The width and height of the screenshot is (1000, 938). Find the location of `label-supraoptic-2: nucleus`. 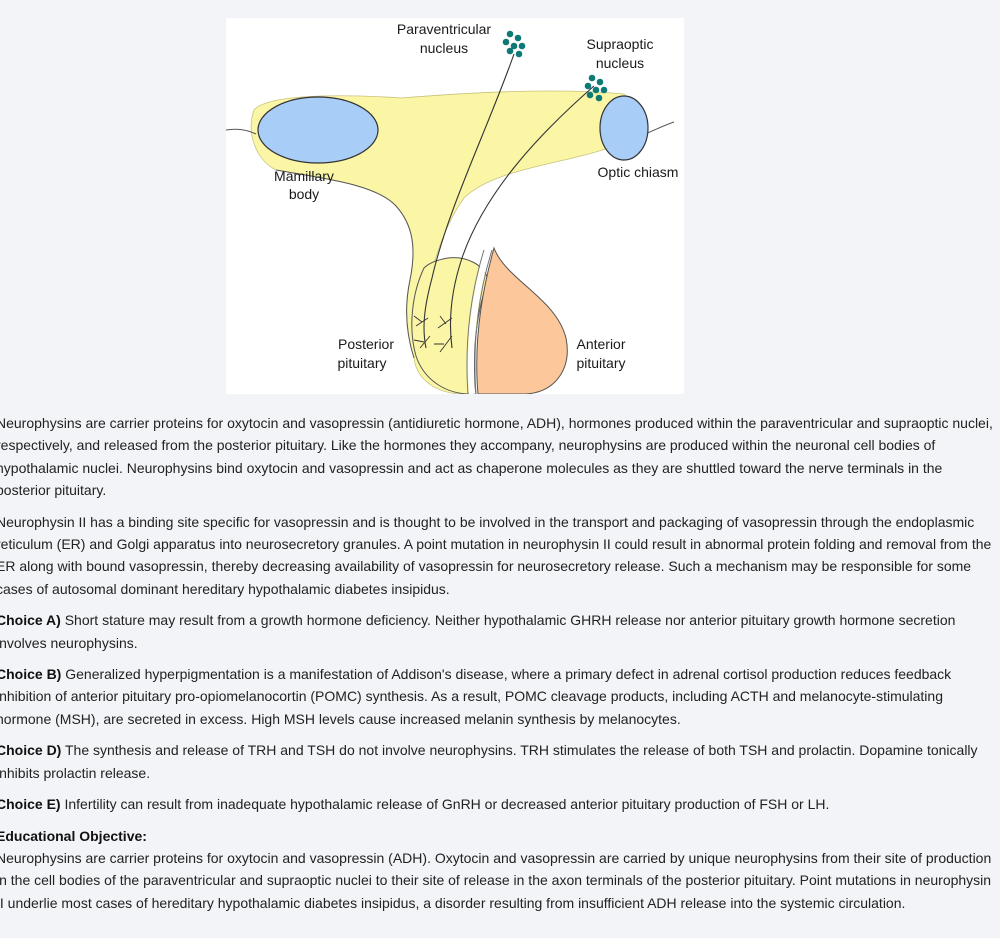

label-supraoptic-2: nucleus is located at coordinates (620, 63).